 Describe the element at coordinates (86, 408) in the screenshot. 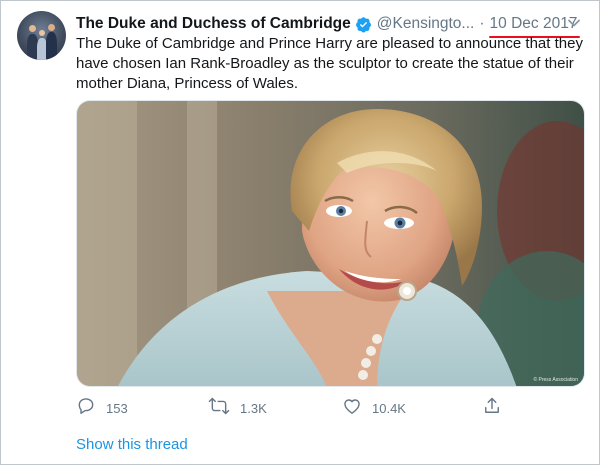

I see `reply-icon` at that location.